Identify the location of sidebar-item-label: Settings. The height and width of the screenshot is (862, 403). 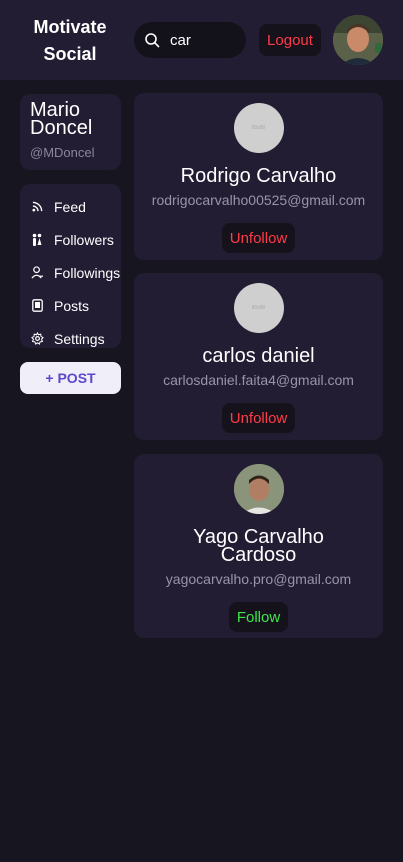
(79, 338).